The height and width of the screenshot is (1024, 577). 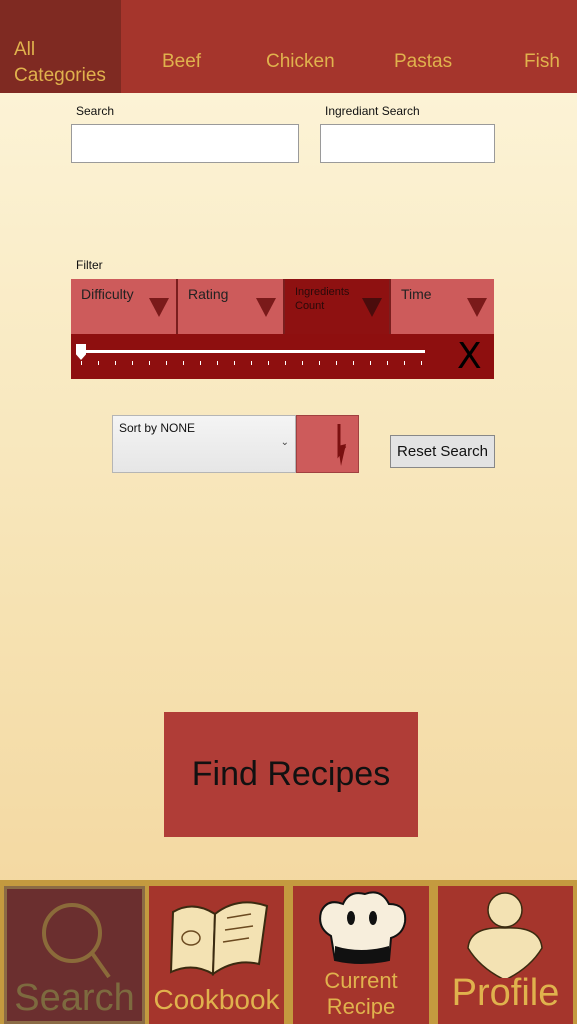 What do you see at coordinates (361, 1006) in the screenshot?
I see `nav-current-line2: Recipe` at bounding box center [361, 1006].